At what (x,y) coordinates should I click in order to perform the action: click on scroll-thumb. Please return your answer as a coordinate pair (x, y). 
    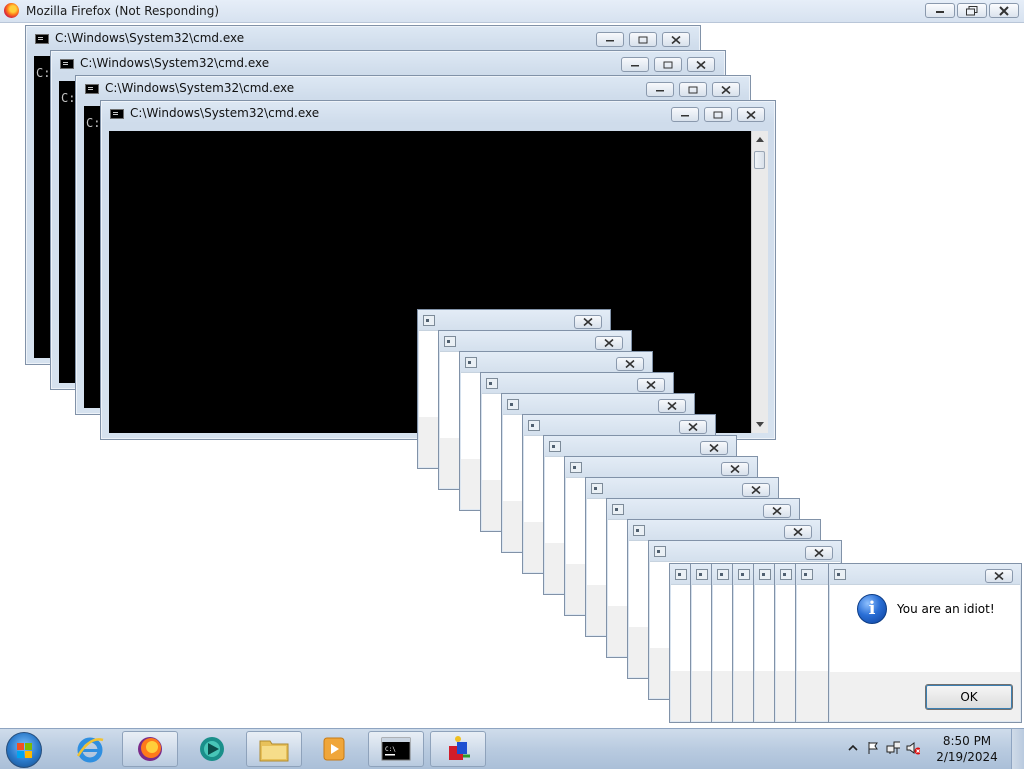
    Looking at the image, I should click on (759, 160).